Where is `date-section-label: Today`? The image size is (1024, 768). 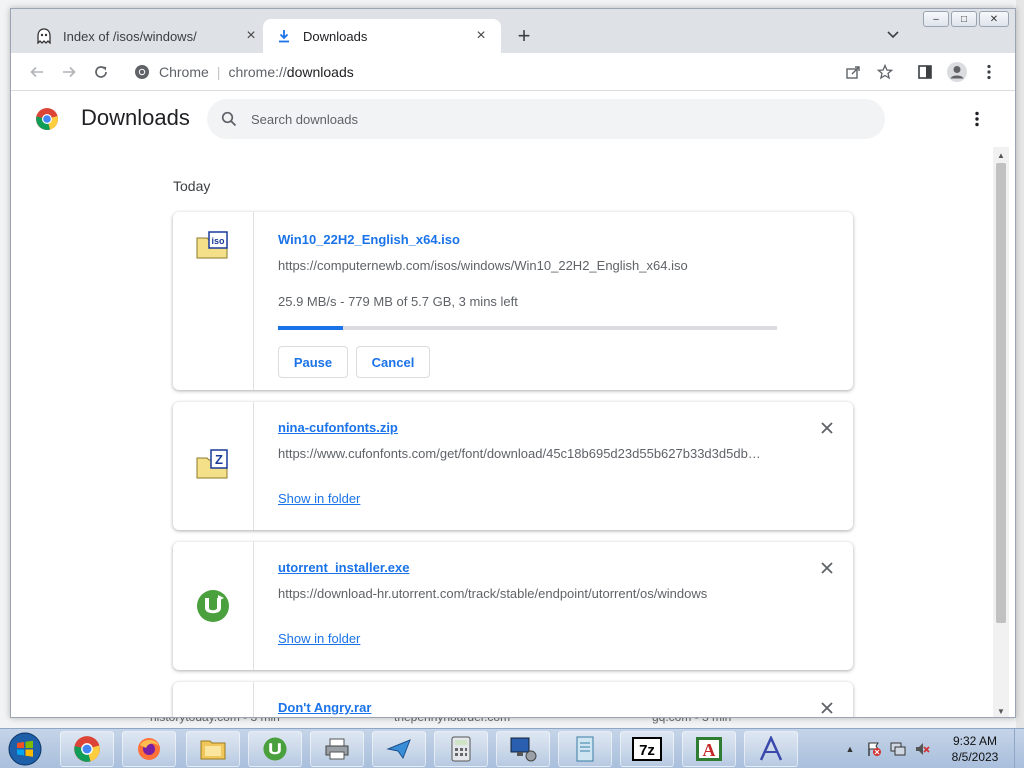 date-section-label: Today is located at coordinates (192, 186).